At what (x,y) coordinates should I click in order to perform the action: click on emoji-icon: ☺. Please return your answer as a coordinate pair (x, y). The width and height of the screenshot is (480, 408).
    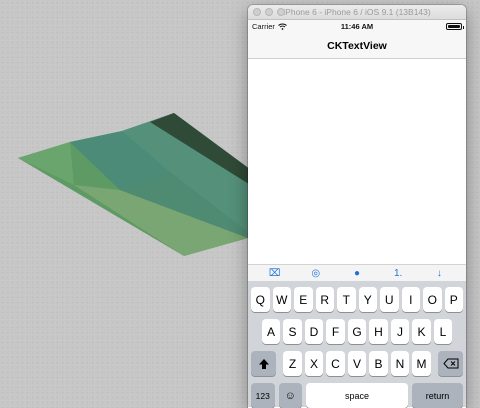
    Looking at the image, I should click on (290, 395).